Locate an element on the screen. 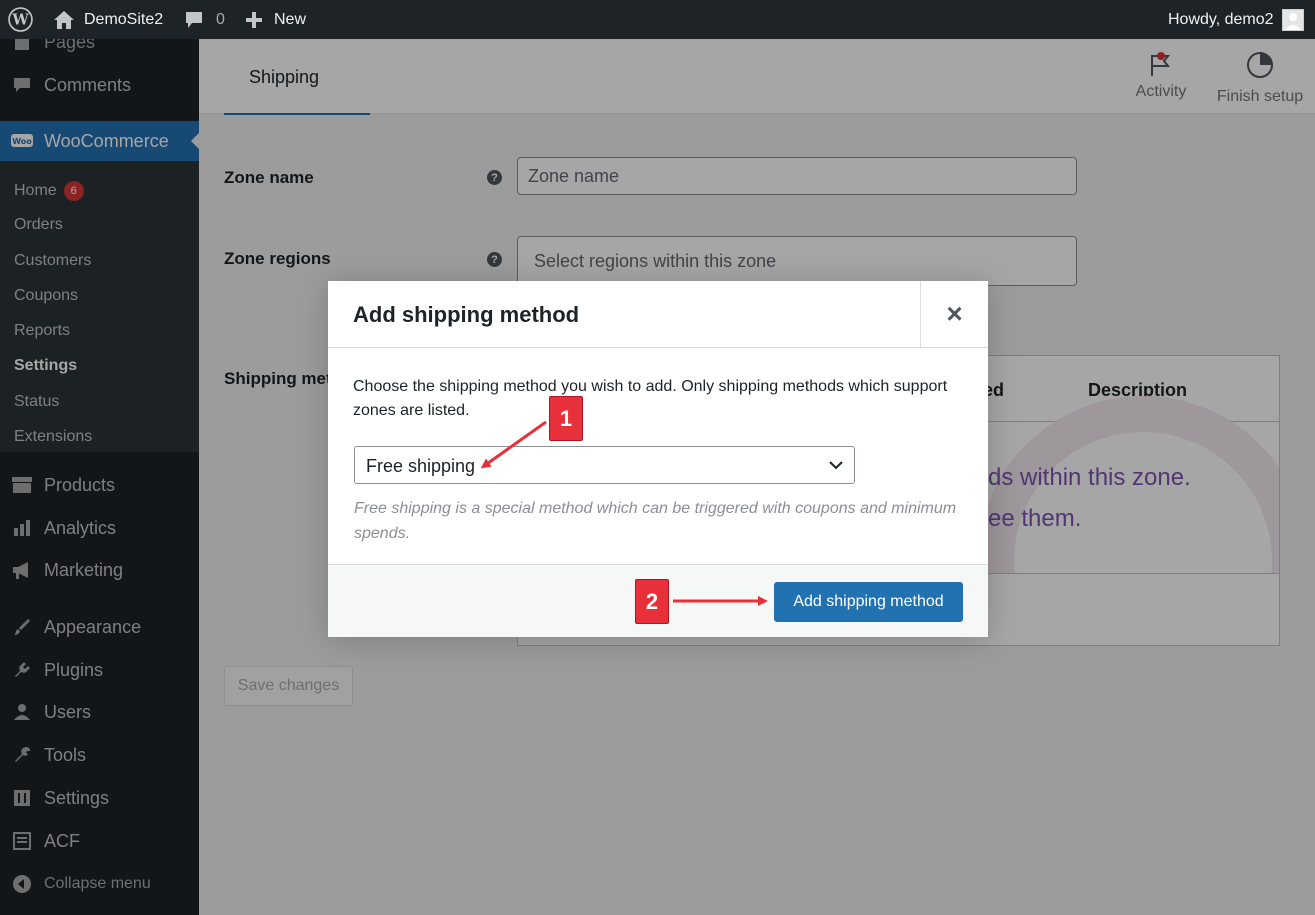 The height and width of the screenshot is (915, 1315). modal-title: Add shipping method is located at coordinates (466, 314).